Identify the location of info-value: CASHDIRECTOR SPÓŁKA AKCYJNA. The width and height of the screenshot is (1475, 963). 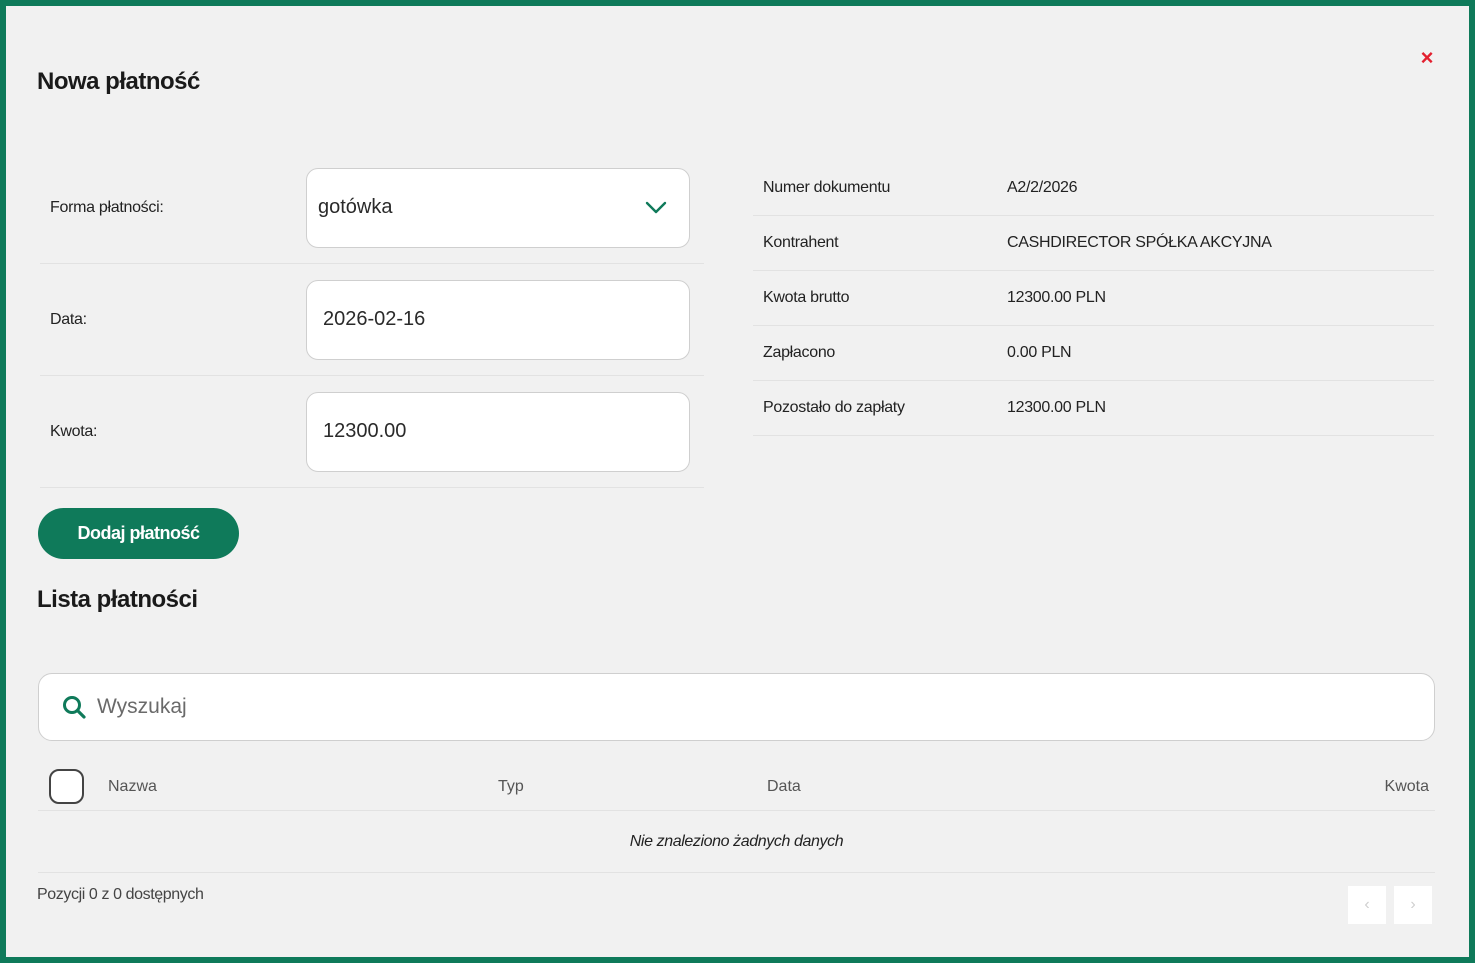
(1139, 242).